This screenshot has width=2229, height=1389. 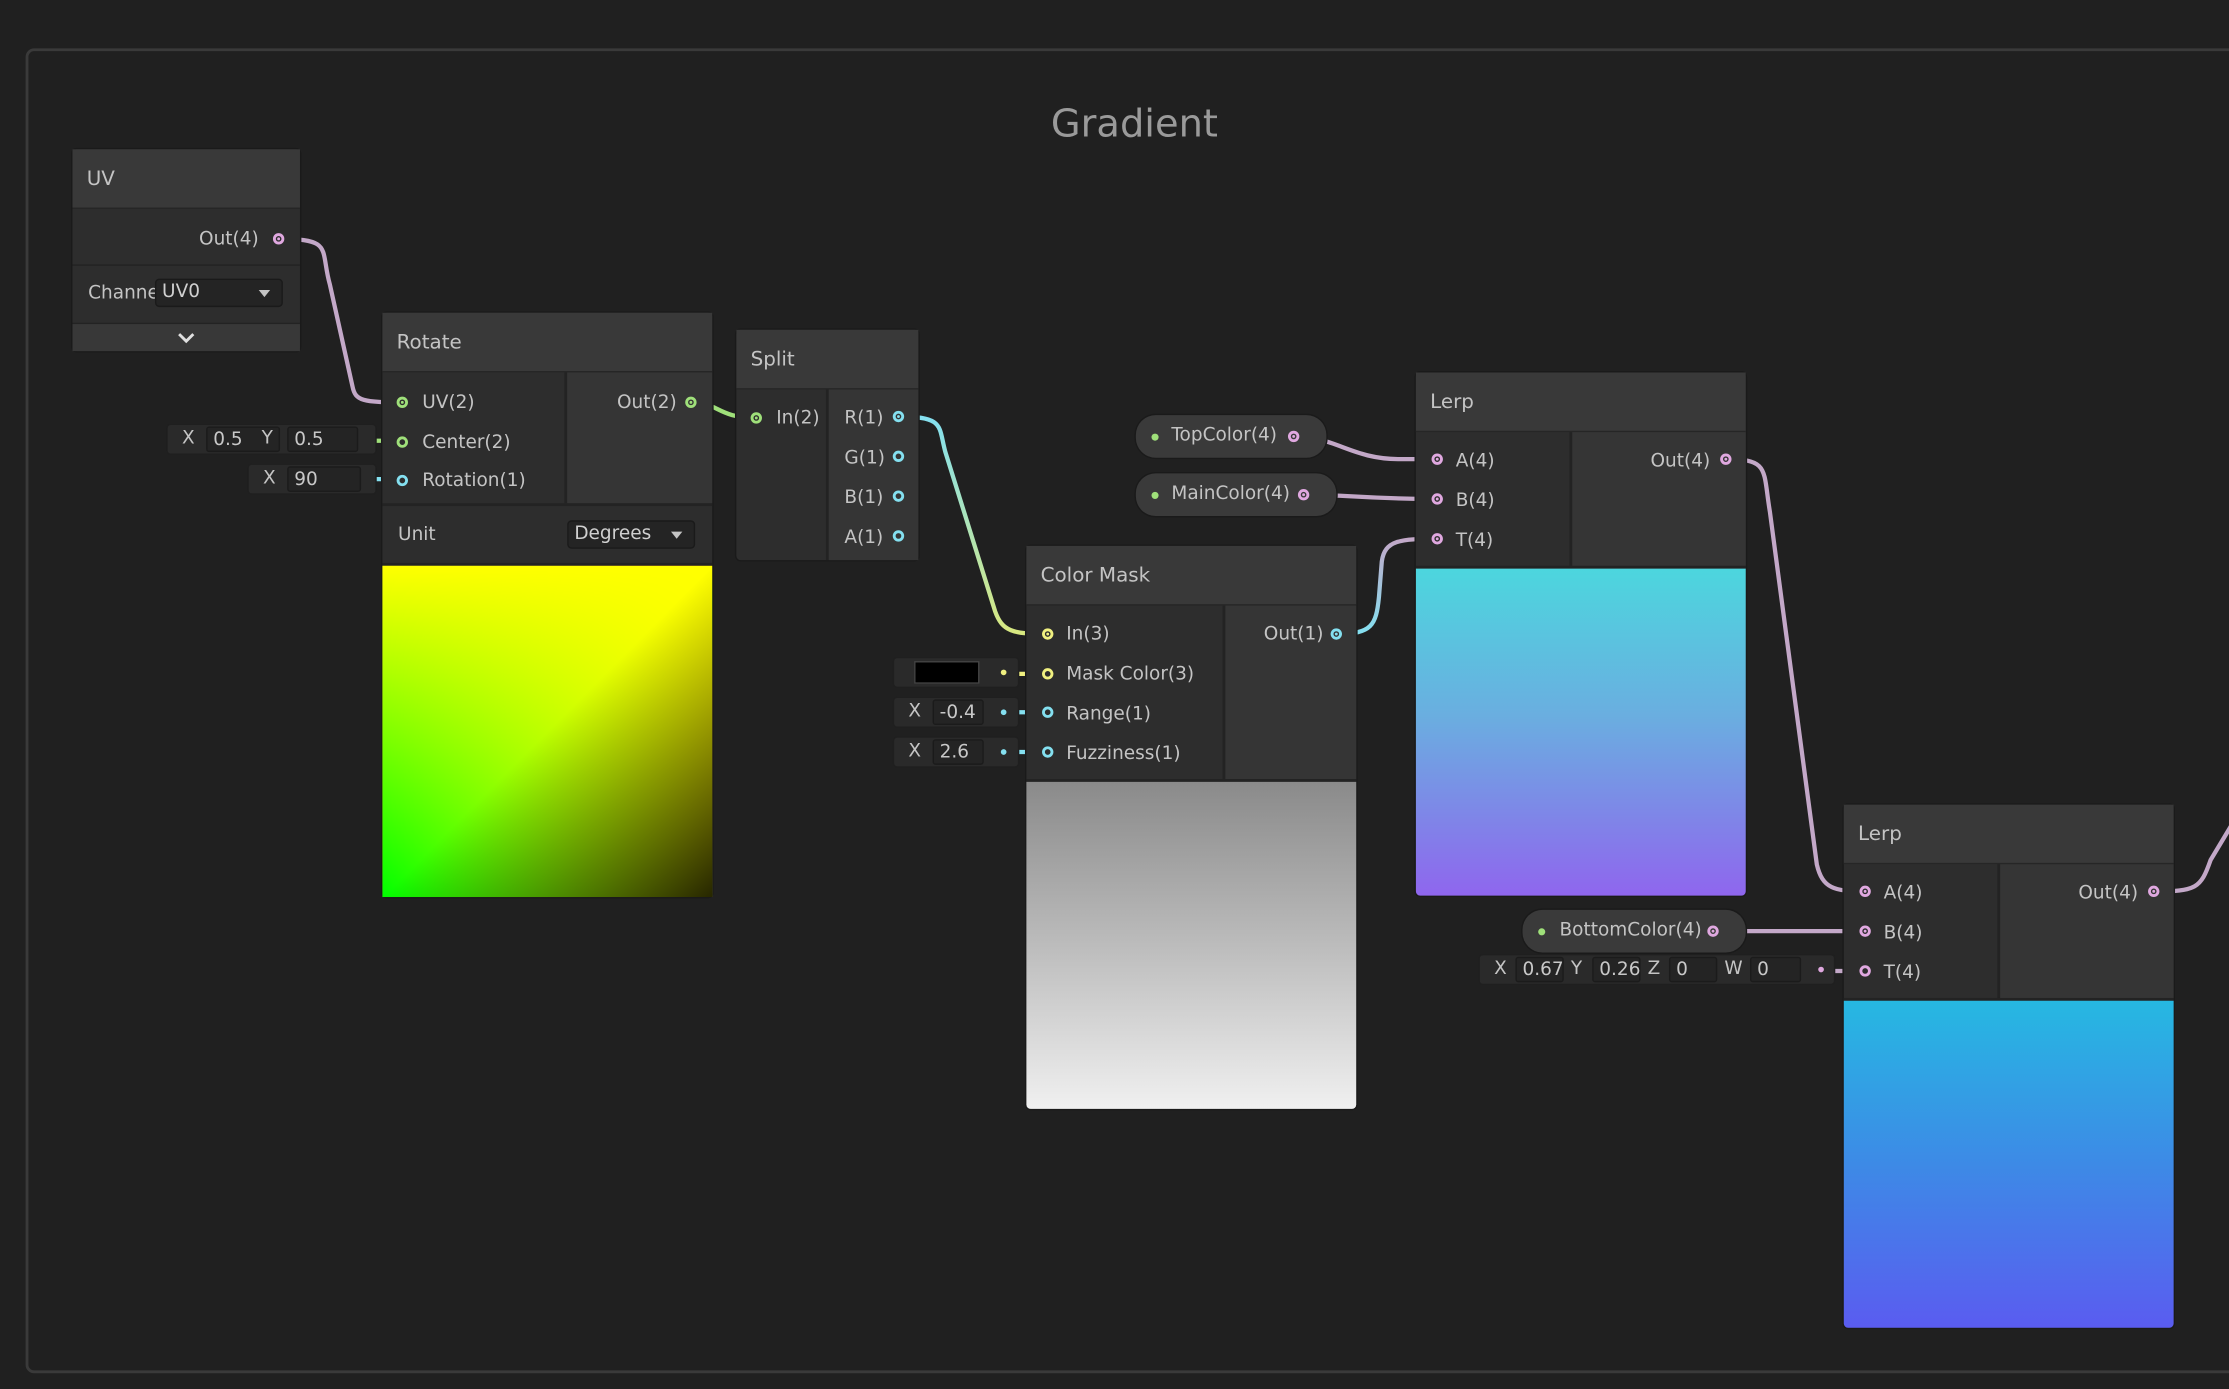 I want to click on split-r-port, so click(x=898, y=416).